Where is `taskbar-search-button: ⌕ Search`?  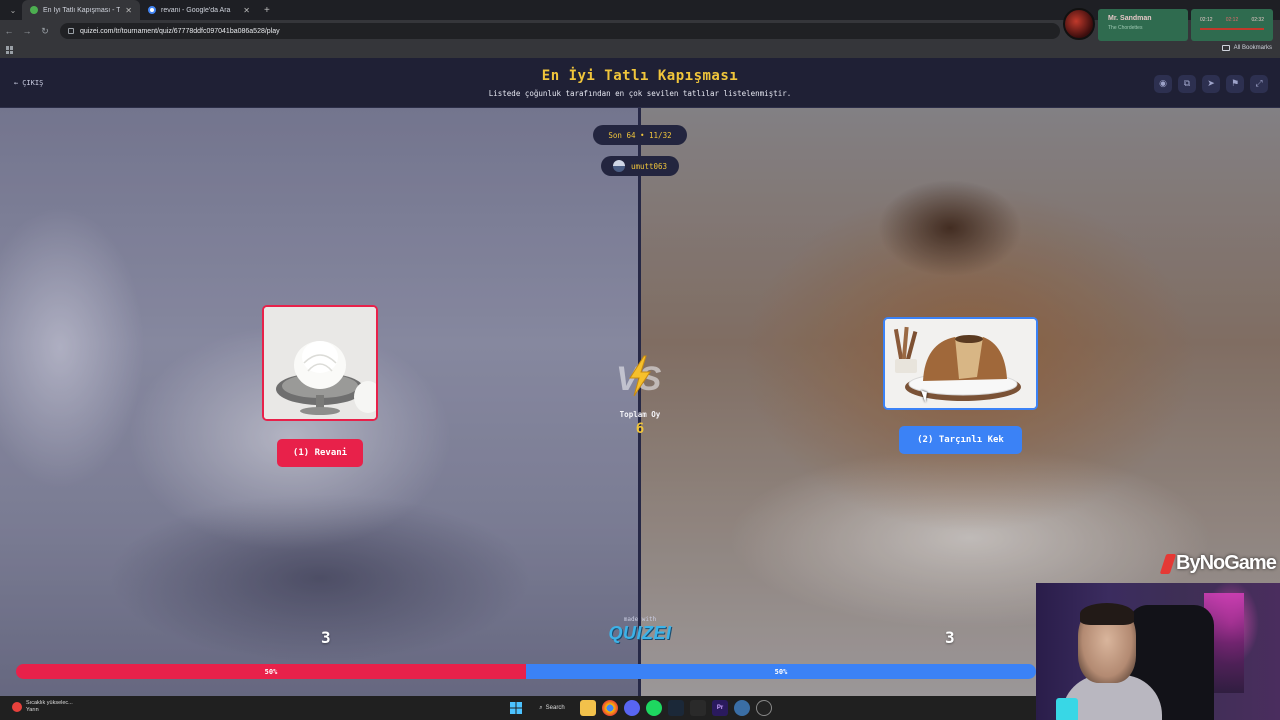
taskbar-search-button: ⌕ Search is located at coordinates (552, 708).